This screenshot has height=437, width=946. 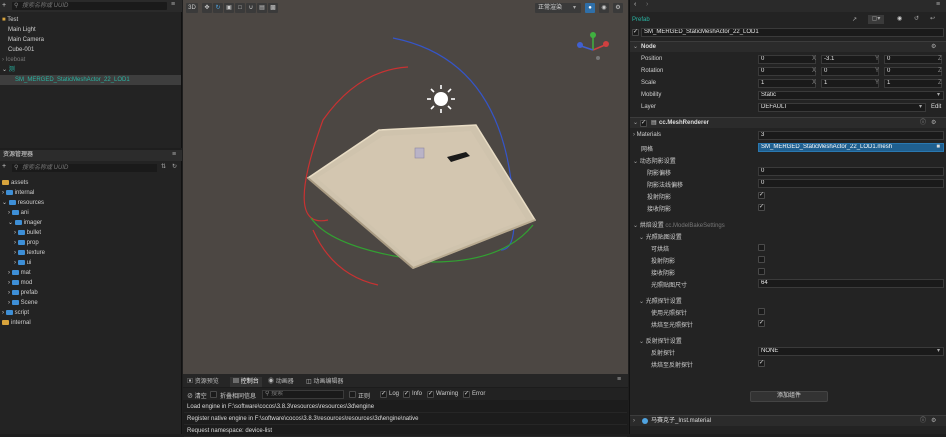 I want to click on prefab-link-icon: ◉, so click(x=899, y=18).